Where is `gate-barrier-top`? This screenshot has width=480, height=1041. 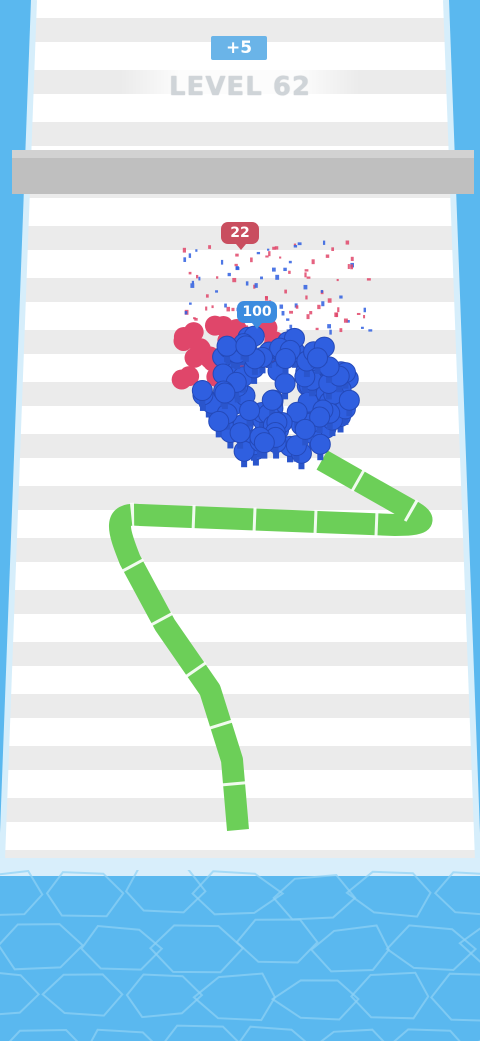
gate-barrier-top is located at coordinates (243, 154).